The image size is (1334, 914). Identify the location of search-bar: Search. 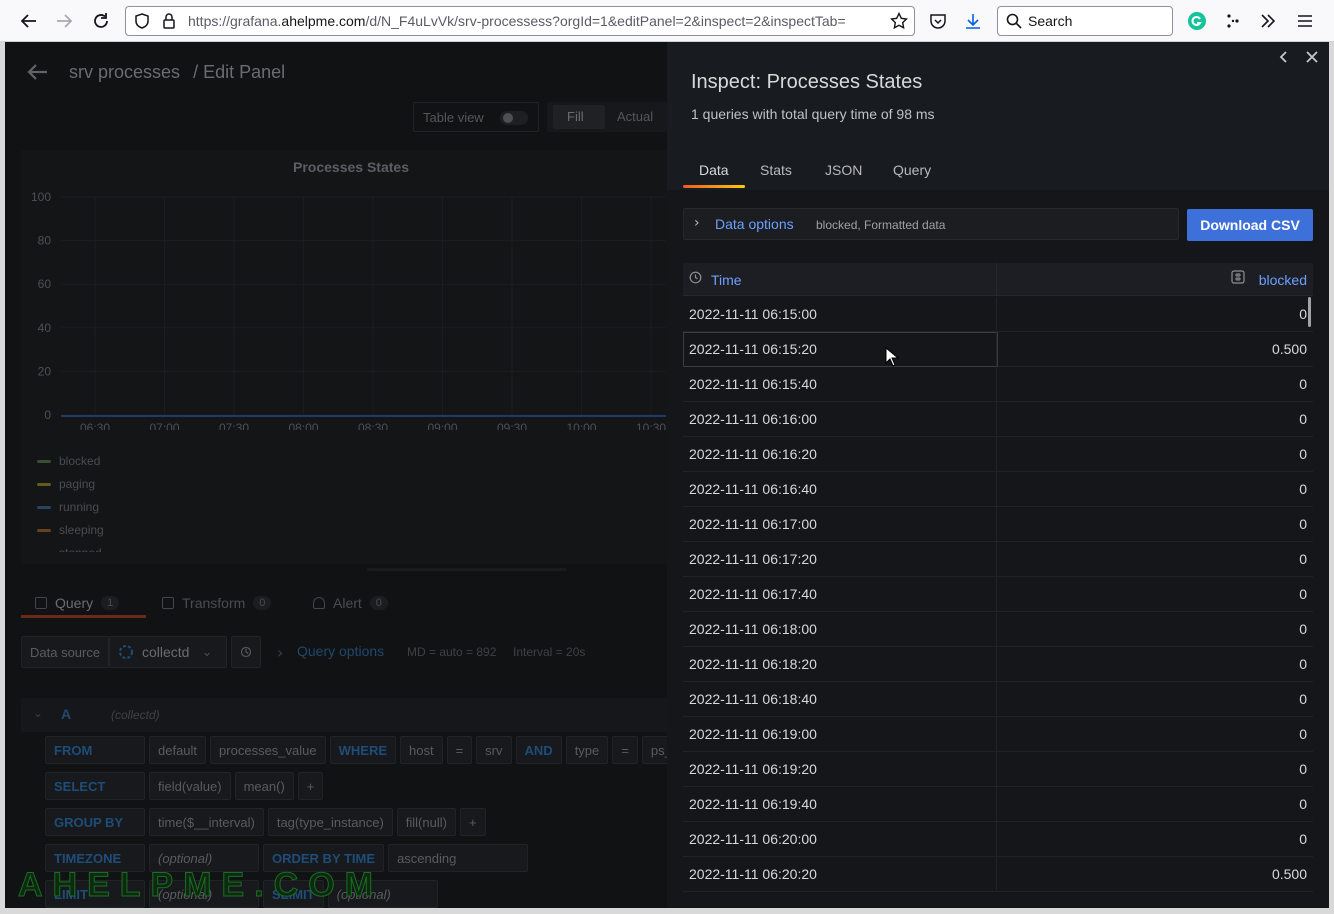
(1085, 21).